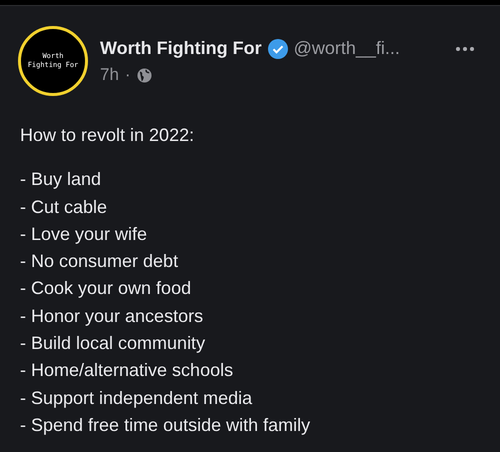 Image resolution: width=500 pixels, height=452 pixels. What do you see at coordinates (109, 75) in the screenshot?
I see `post-time: 7h` at bounding box center [109, 75].